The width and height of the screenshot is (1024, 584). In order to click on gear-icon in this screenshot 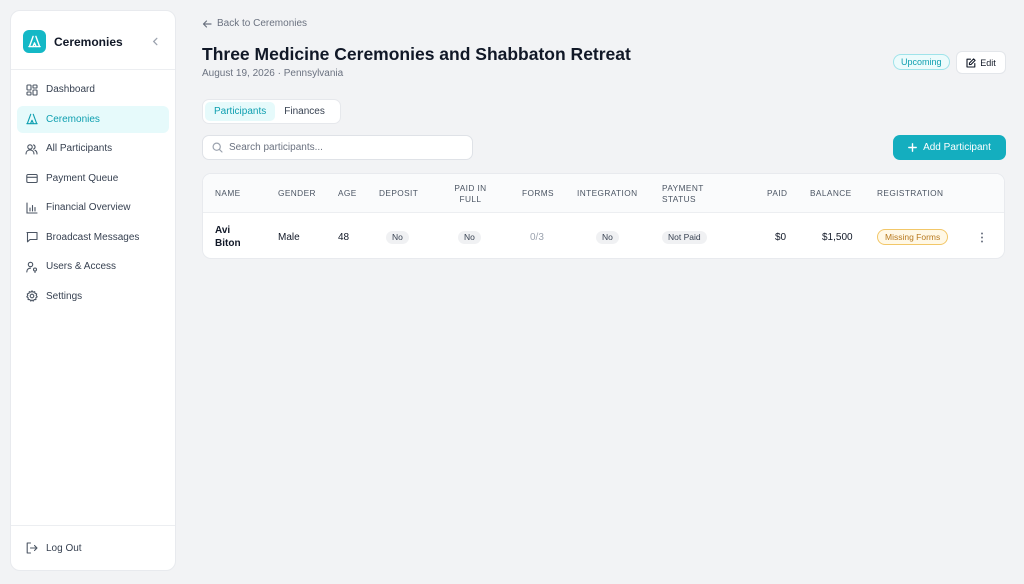, I will do `click(31, 296)`.